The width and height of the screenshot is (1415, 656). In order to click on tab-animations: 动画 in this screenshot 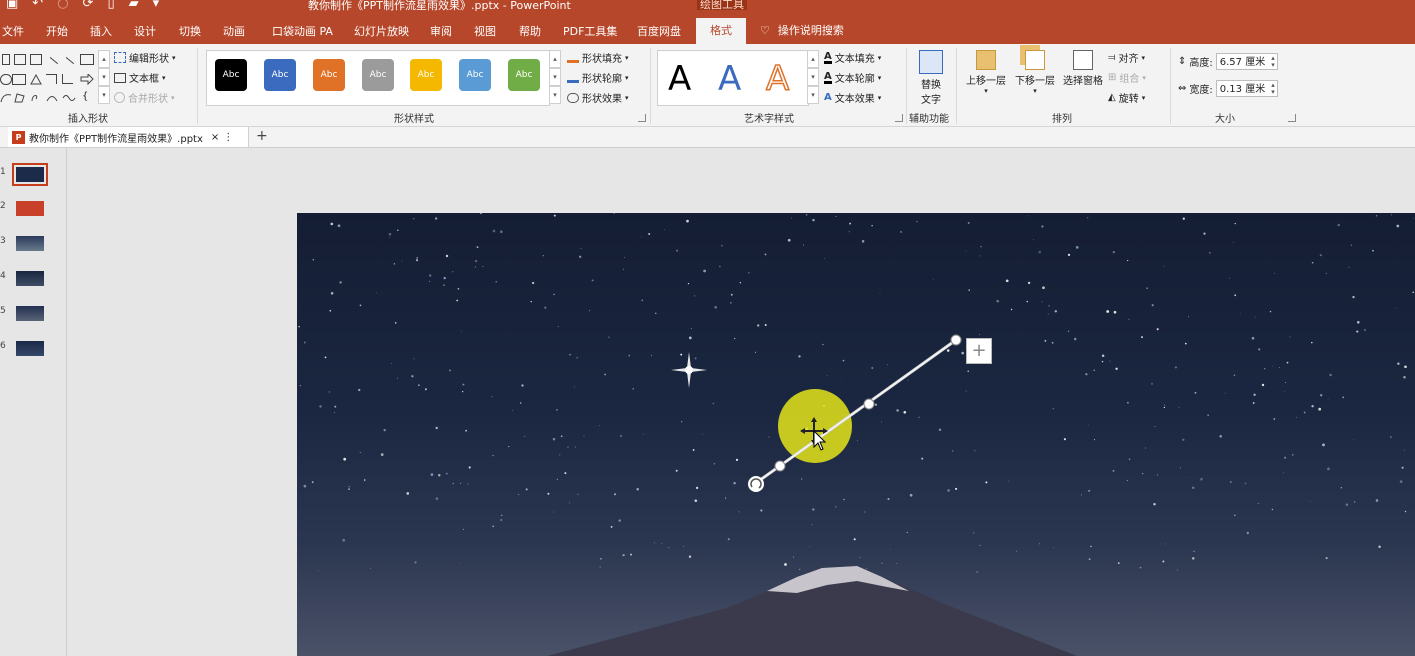, I will do `click(234, 31)`.